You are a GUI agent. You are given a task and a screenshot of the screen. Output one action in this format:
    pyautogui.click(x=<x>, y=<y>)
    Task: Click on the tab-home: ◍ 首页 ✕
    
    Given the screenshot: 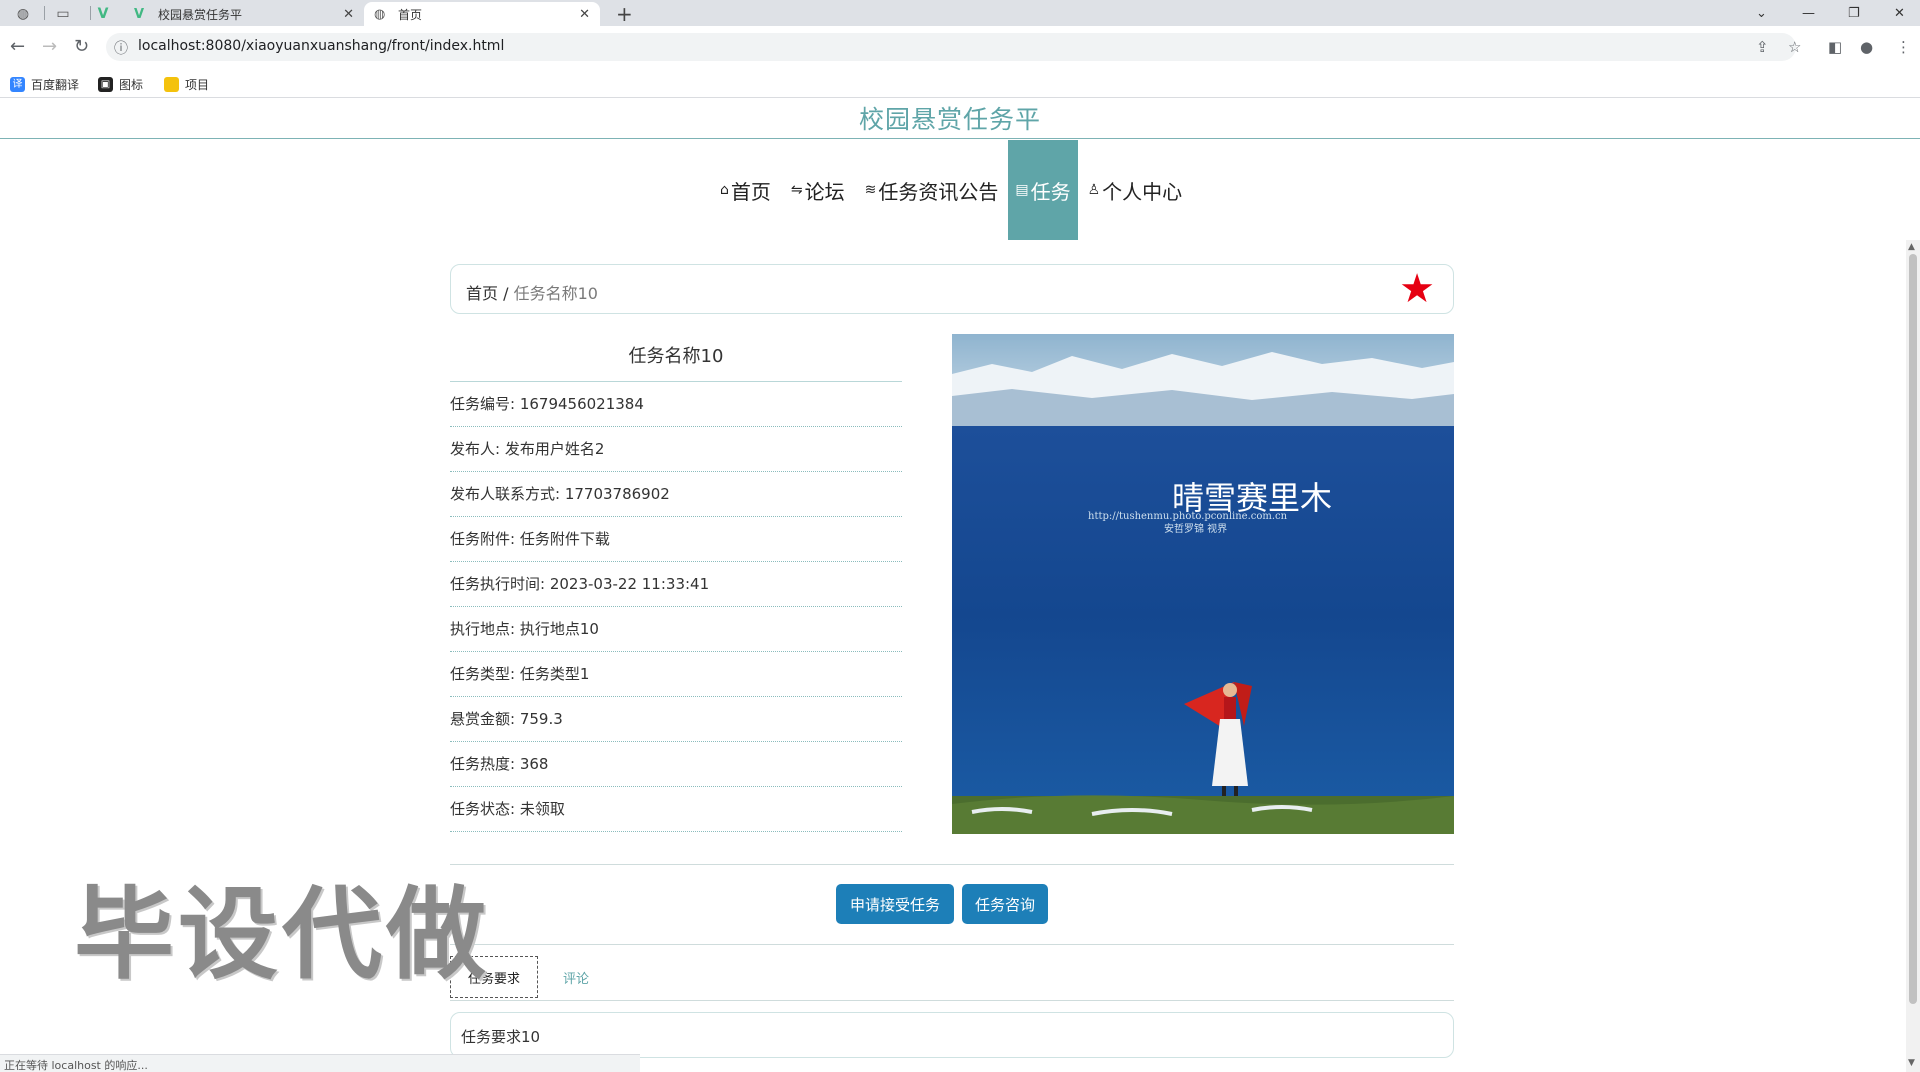 What is the action you would take?
    pyautogui.click(x=482, y=14)
    